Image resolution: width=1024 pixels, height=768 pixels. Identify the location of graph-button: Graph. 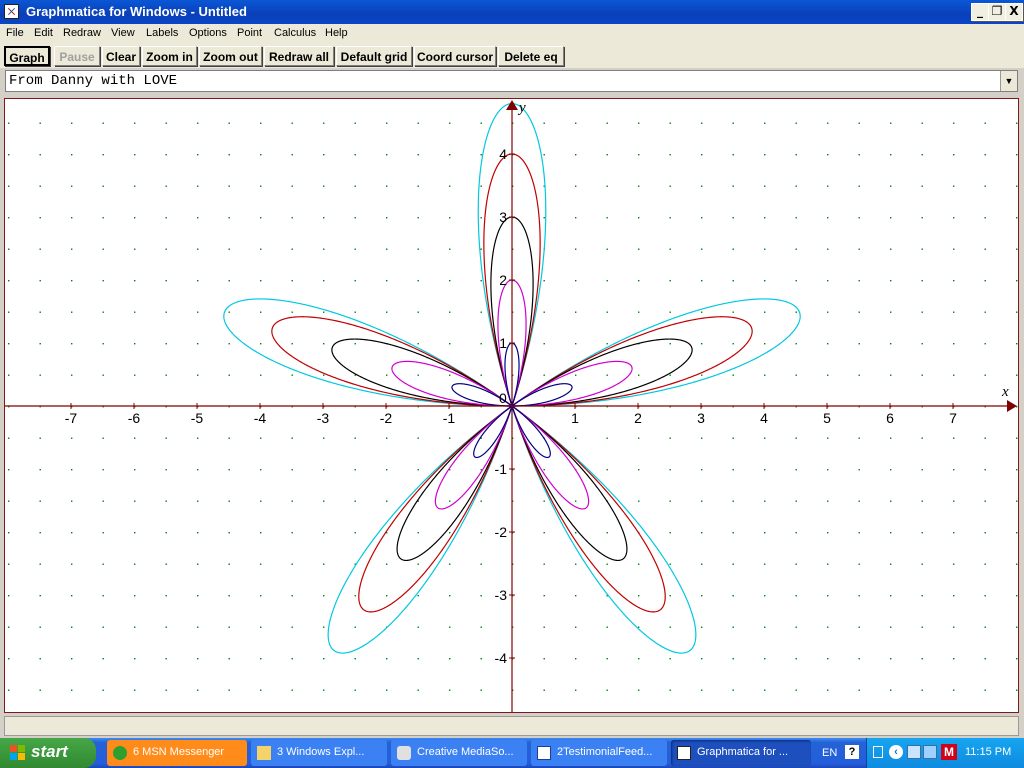
(27, 56).